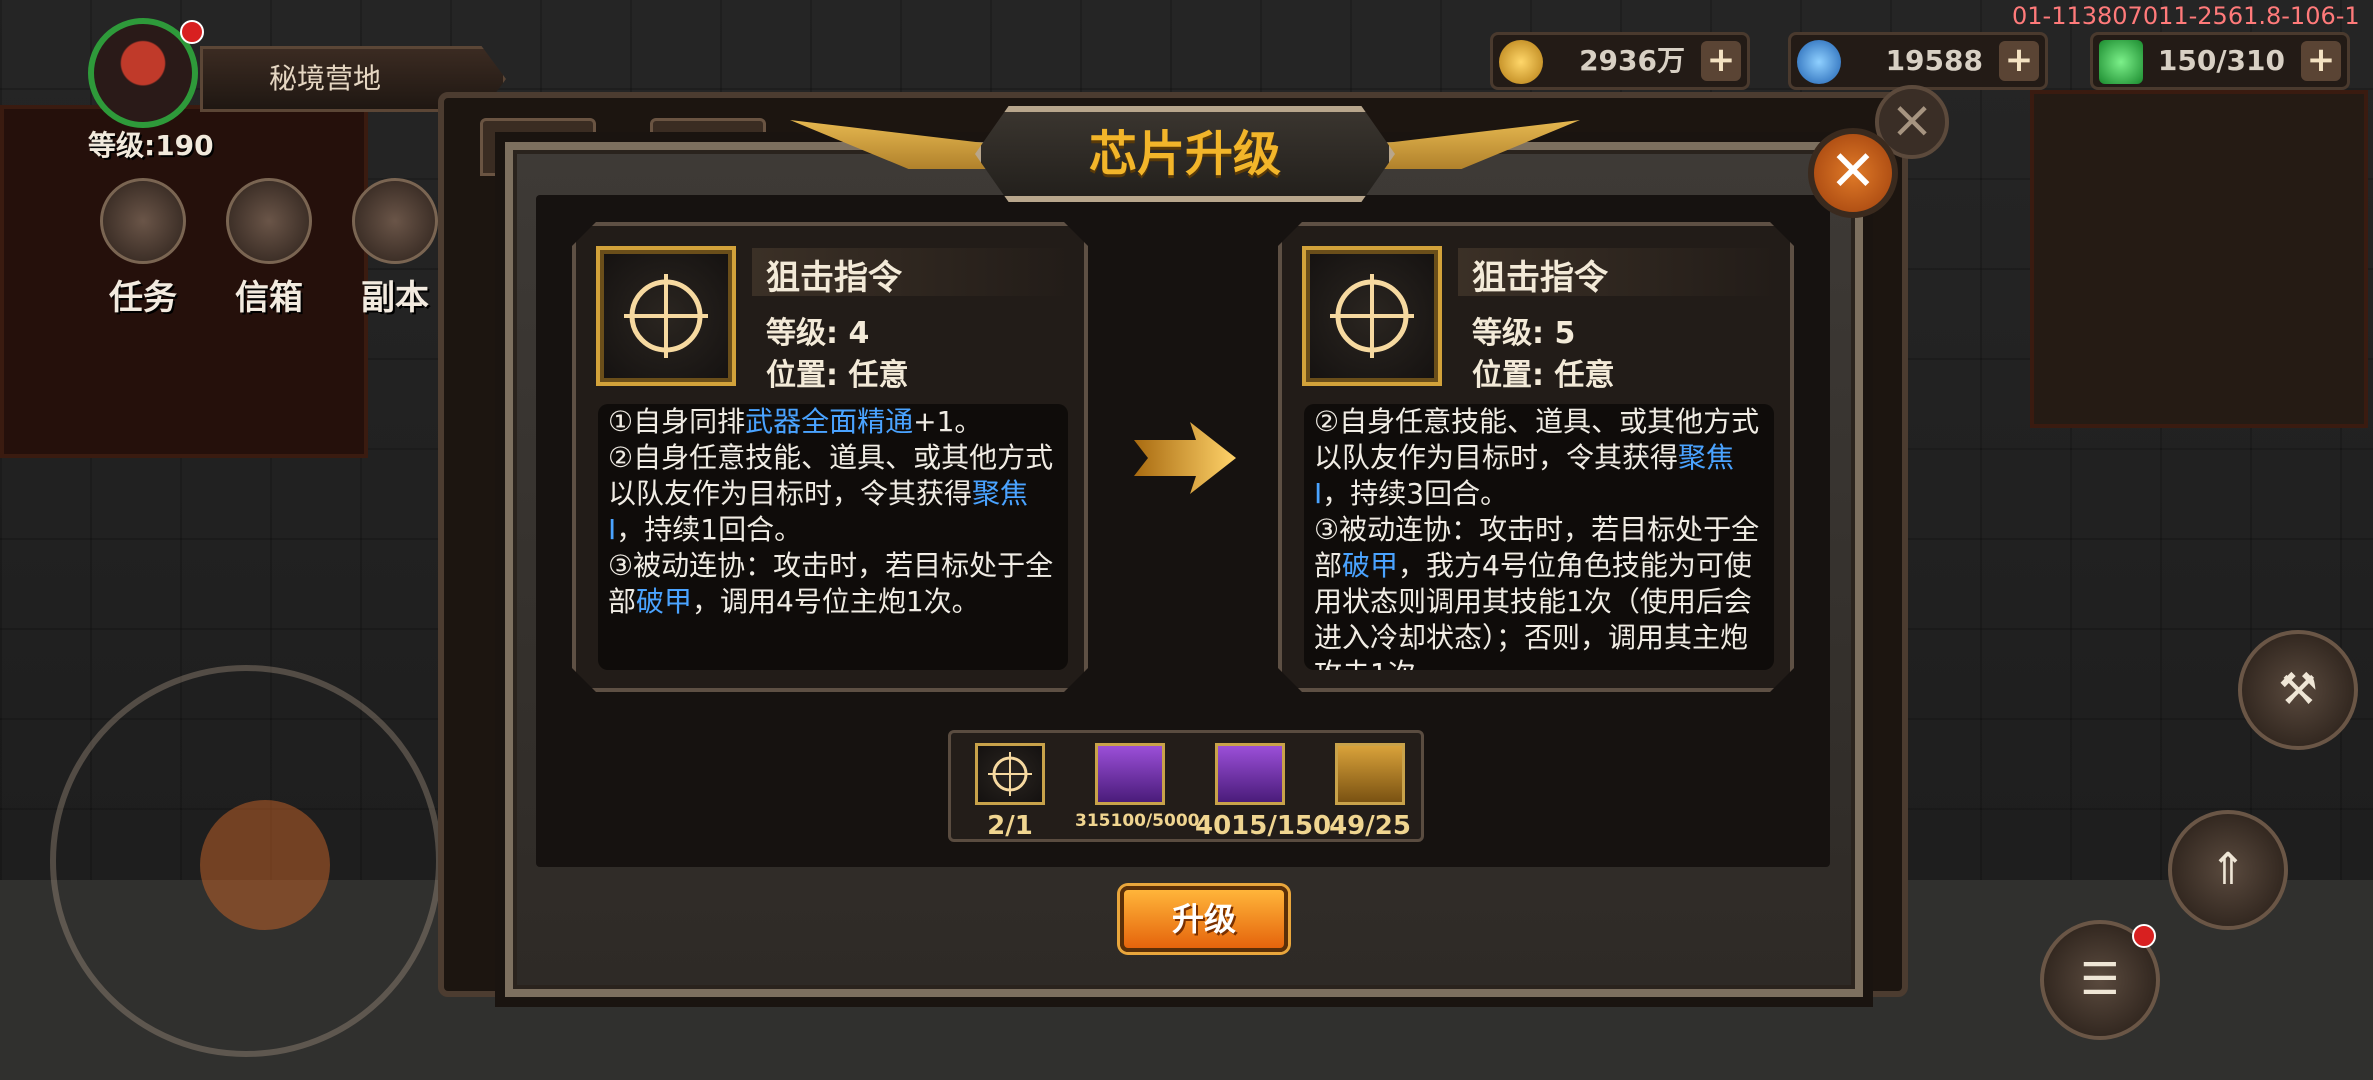 The height and width of the screenshot is (1080, 2373). I want to click on mailbox-button: 信箱, so click(269, 248).